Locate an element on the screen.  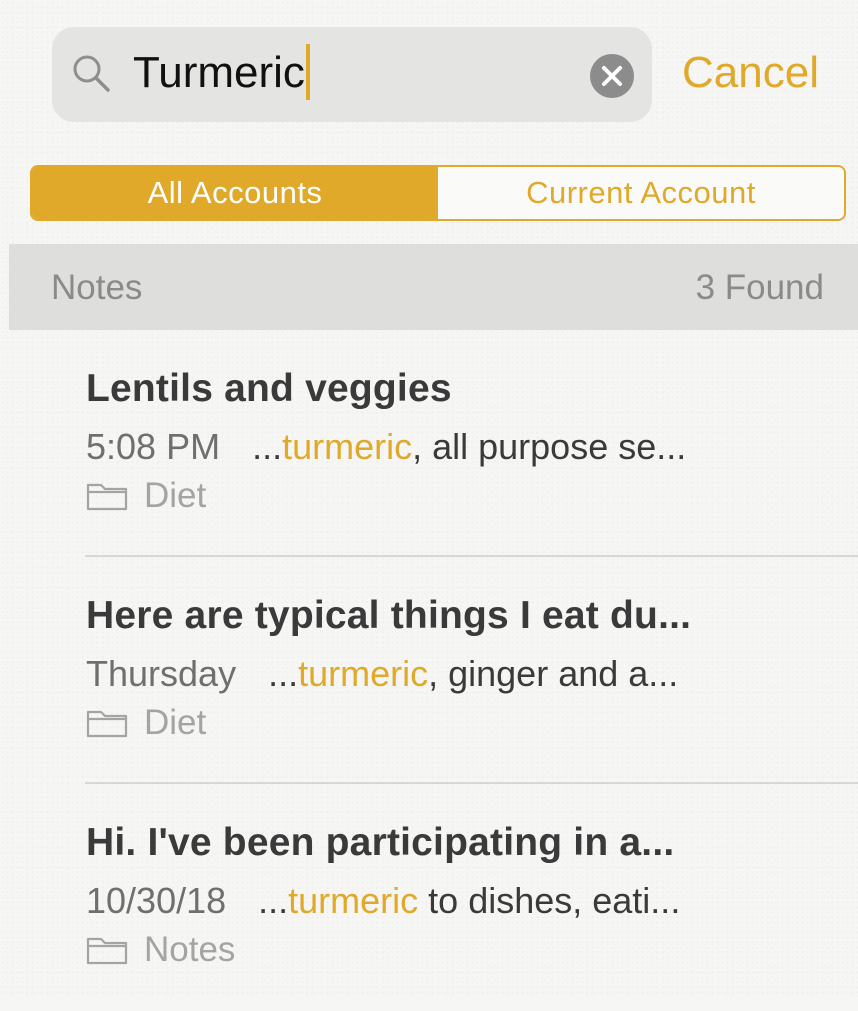
note-folder: Notes is located at coordinates (160, 950).